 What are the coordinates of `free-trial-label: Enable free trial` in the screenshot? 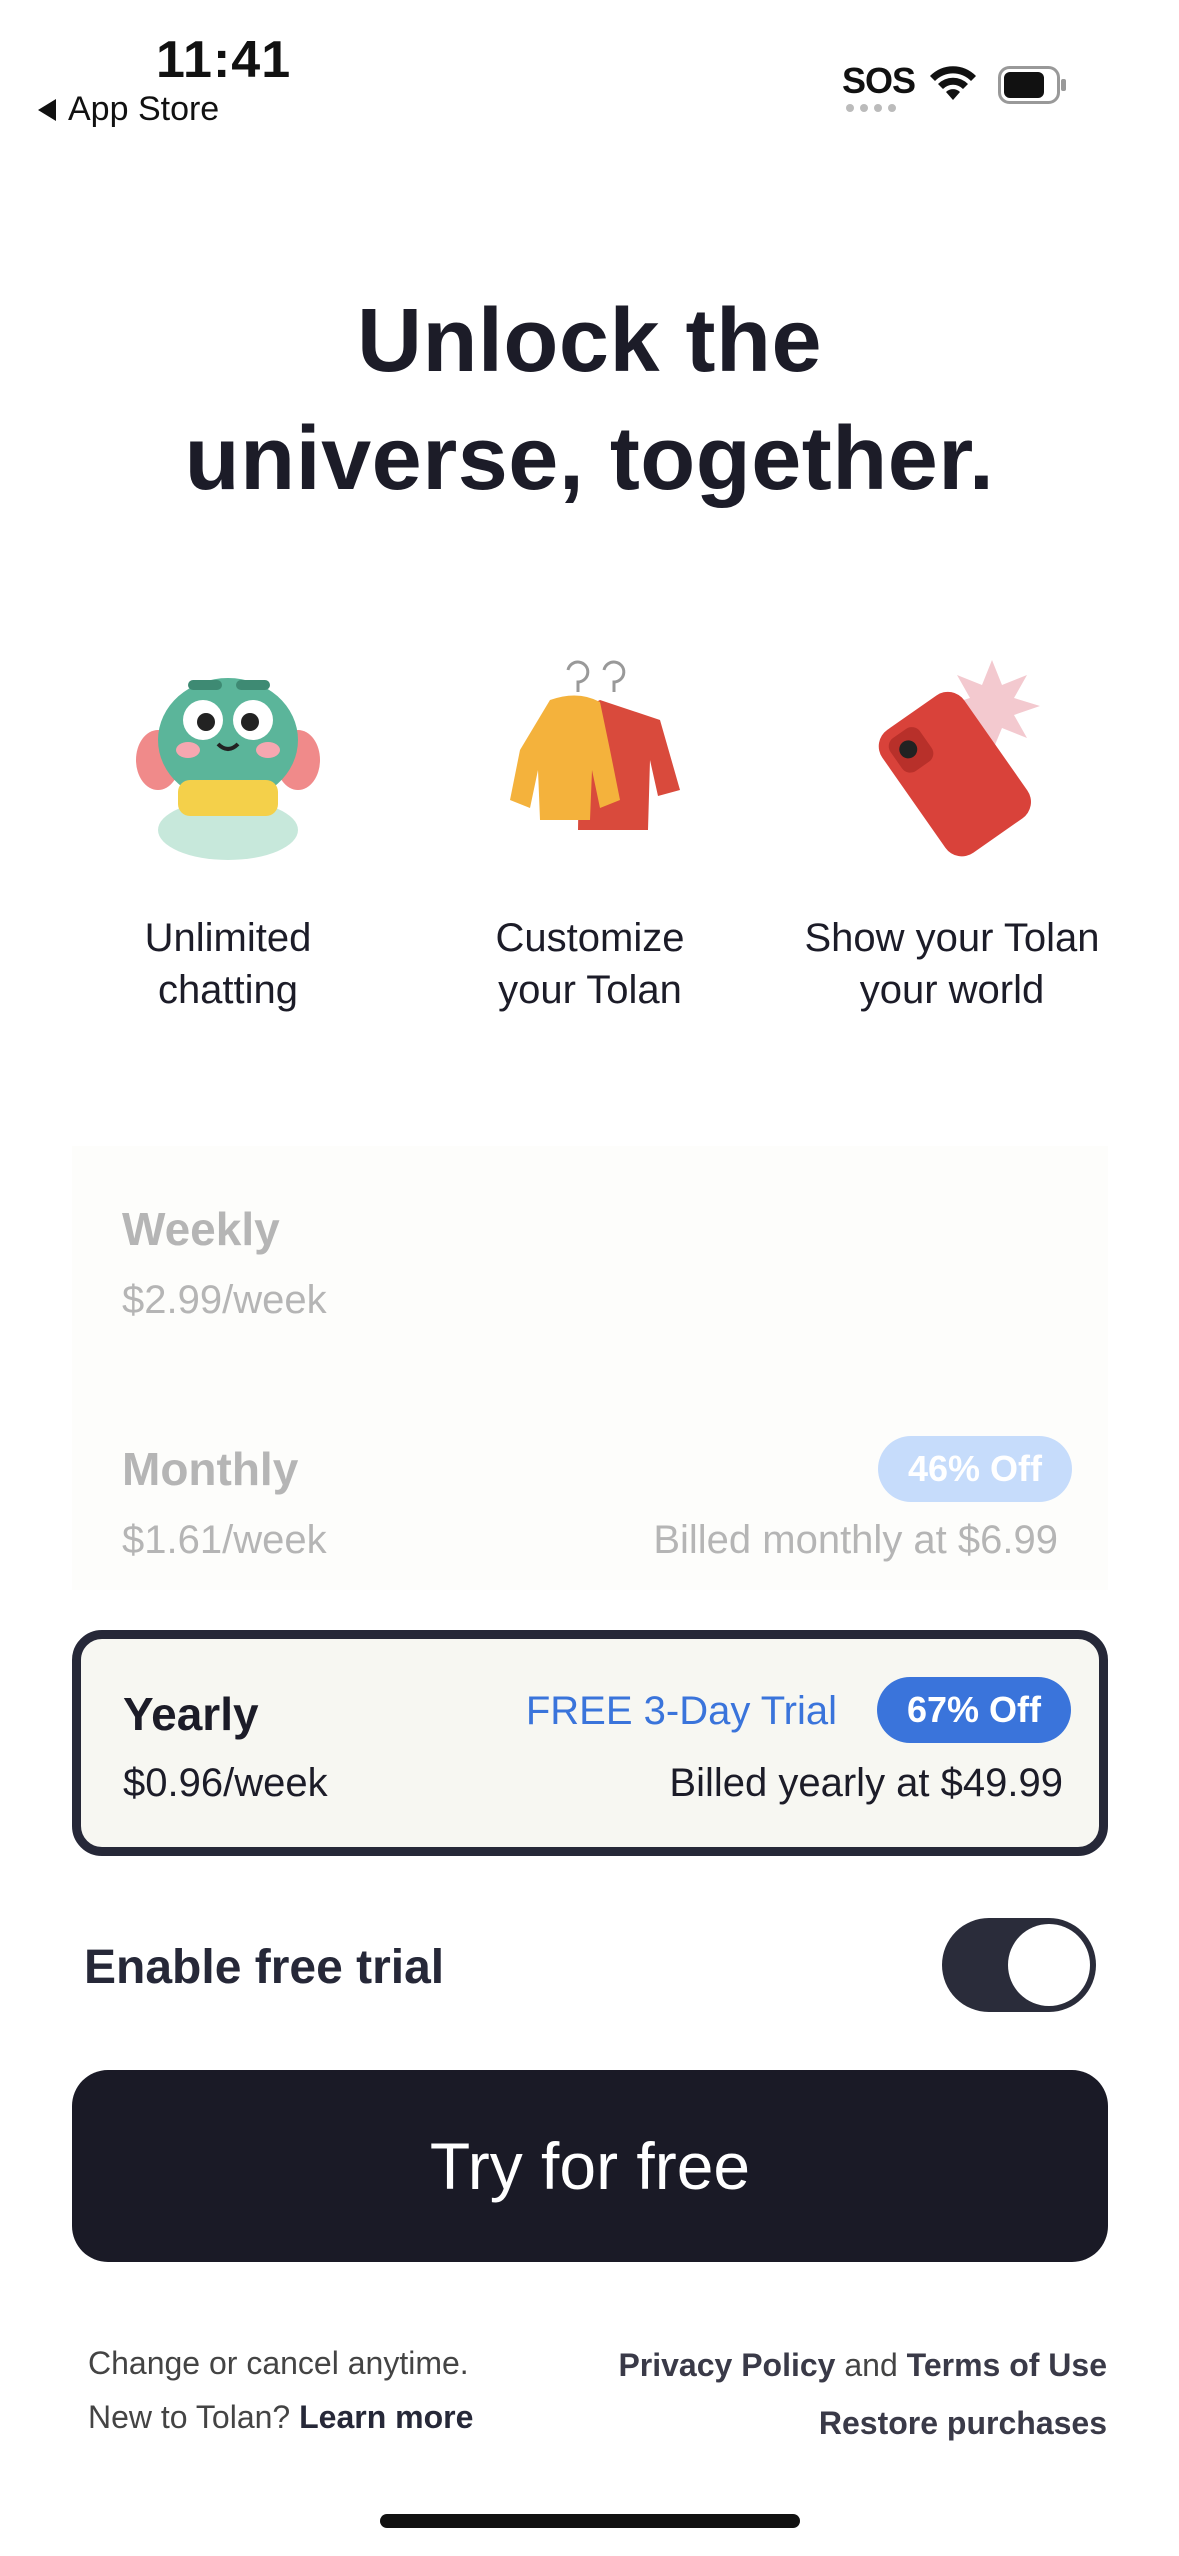 It's located at (264, 1967).